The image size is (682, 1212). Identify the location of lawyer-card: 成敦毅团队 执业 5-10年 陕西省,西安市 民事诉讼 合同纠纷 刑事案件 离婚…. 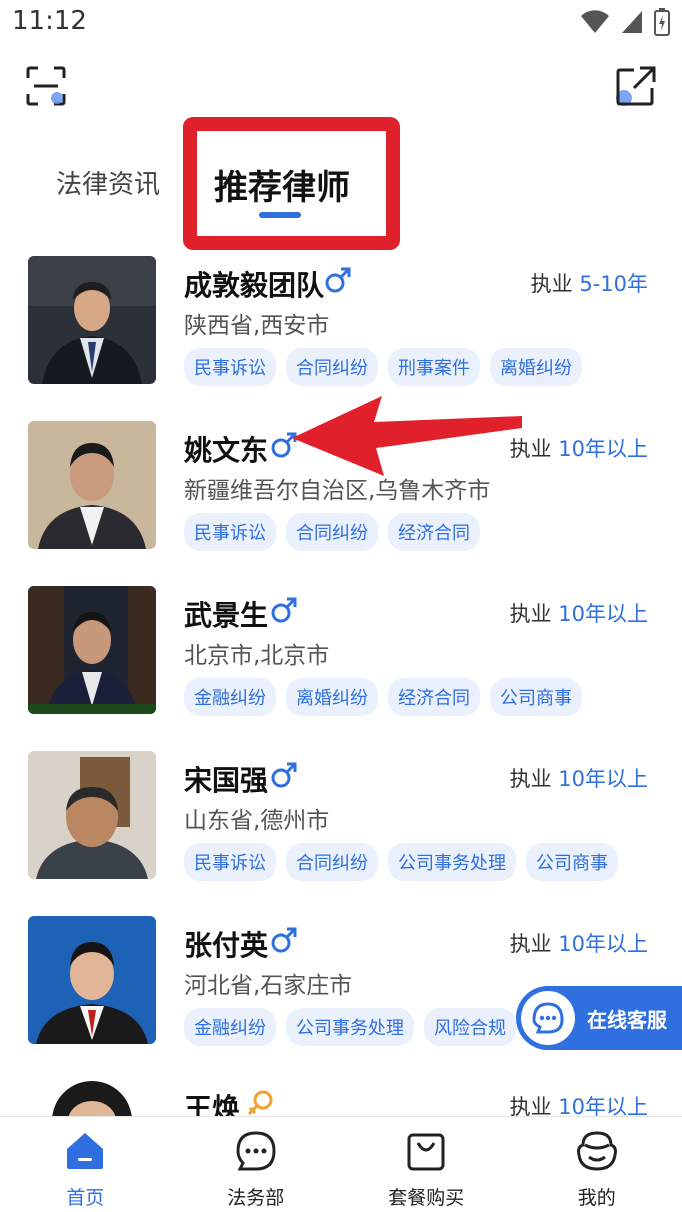
(341, 331).